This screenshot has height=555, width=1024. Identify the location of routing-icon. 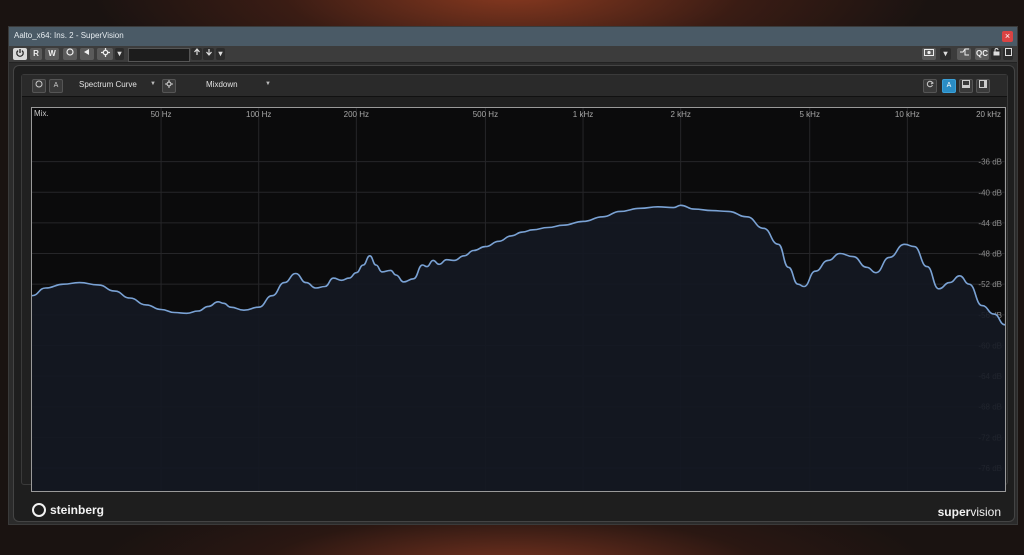
(964, 52).